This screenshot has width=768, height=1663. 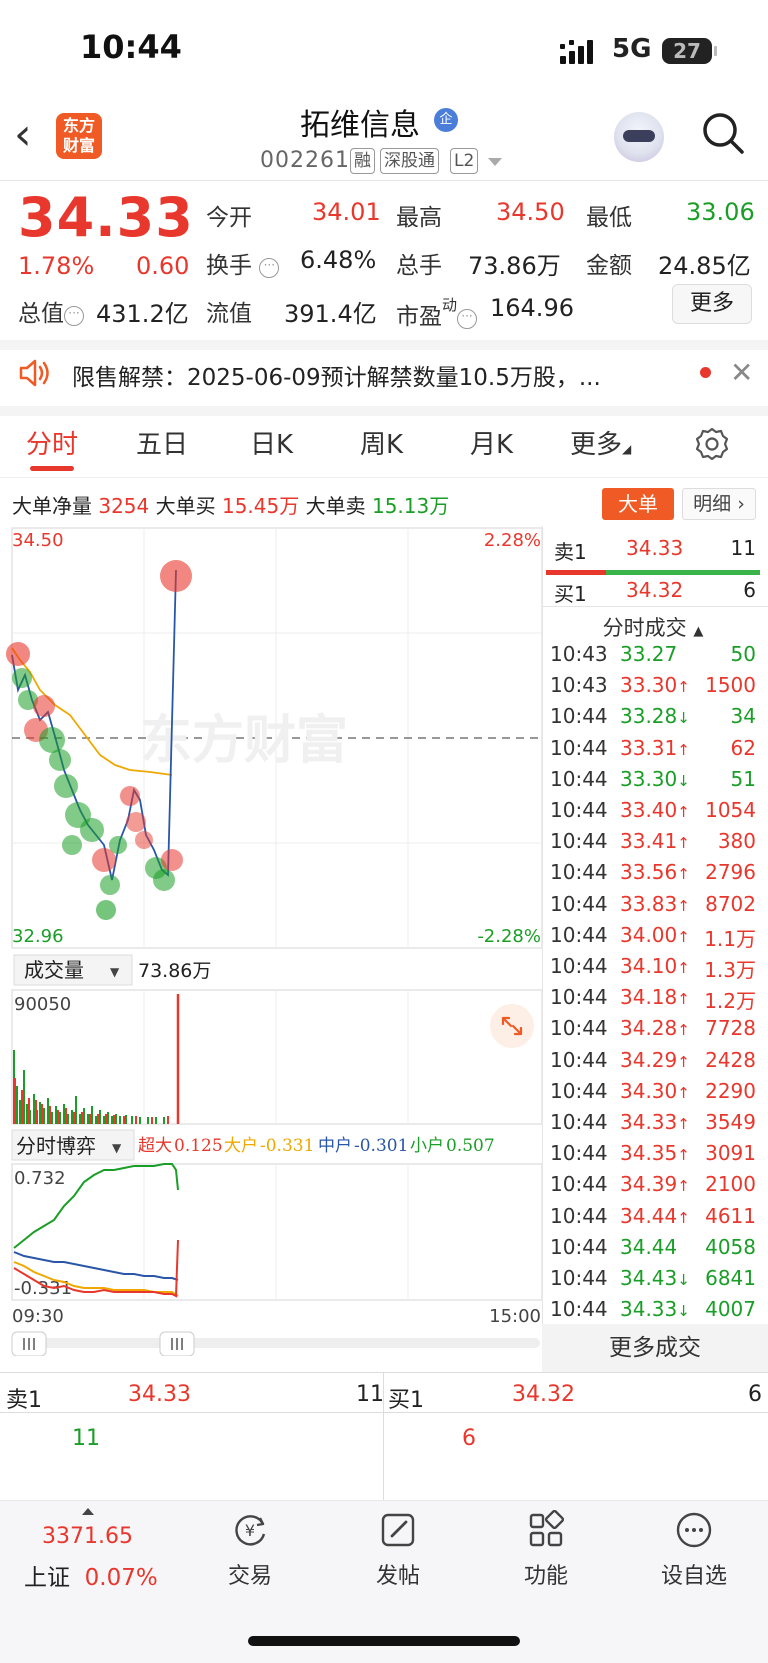 I want to click on home-indicator, so click(x=384, y=1641).